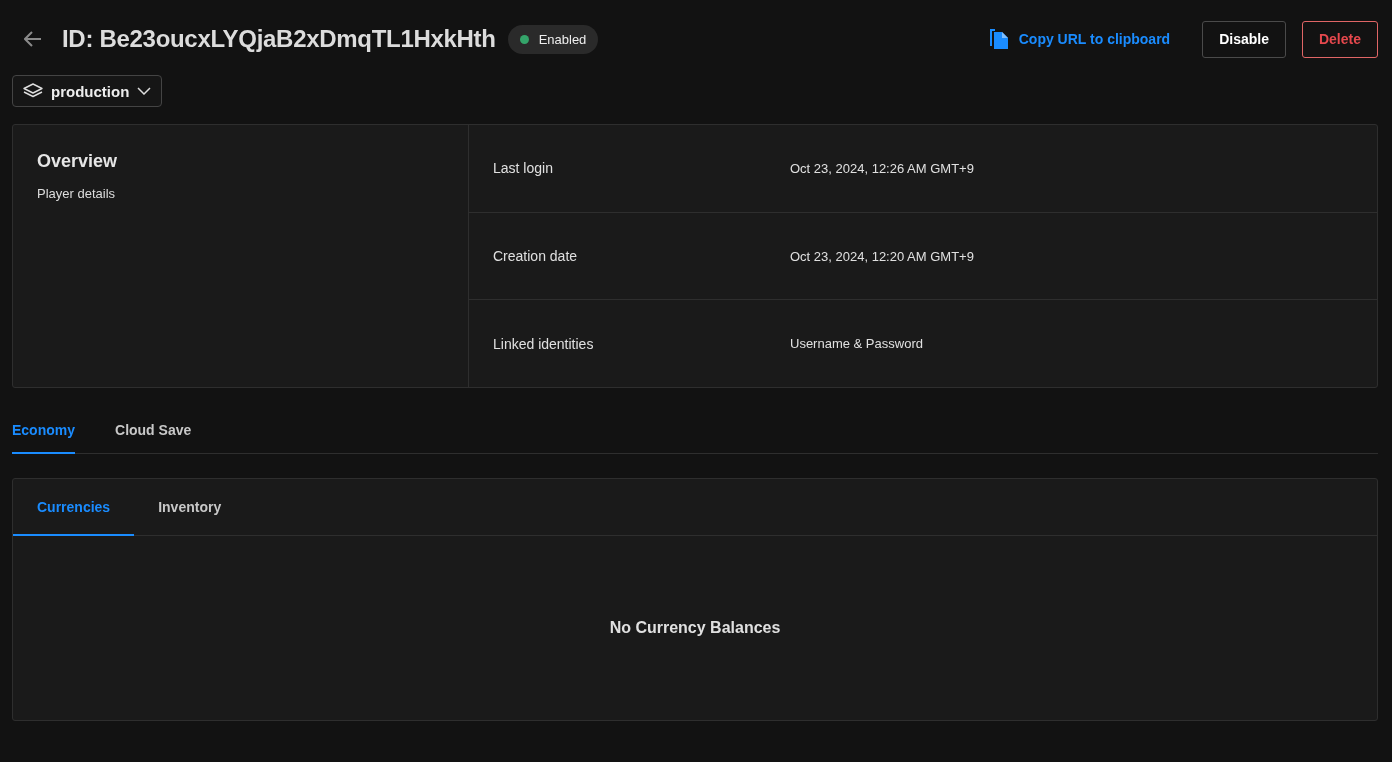 This screenshot has height=762, width=1392. Describe the element at coordinates (856, 344) in the screenshot. I see `field-value: Username & Password` at that location.